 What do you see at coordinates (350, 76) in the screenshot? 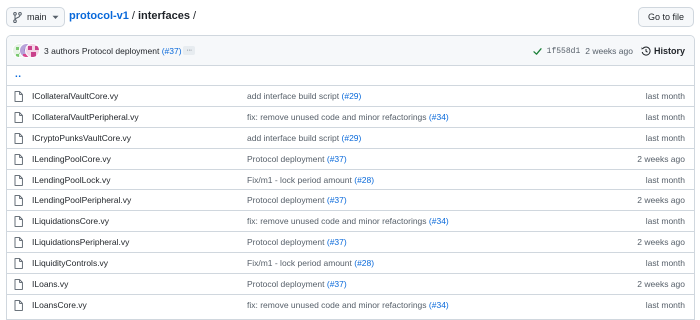
I see `parent-directory-row: ..` at bounding box center [350, 76].